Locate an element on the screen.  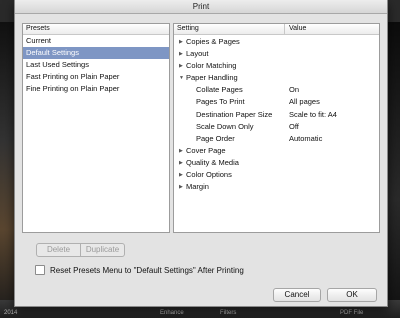
setting-section-row: ▶ Cover Page is located at coordinates (276, 151).